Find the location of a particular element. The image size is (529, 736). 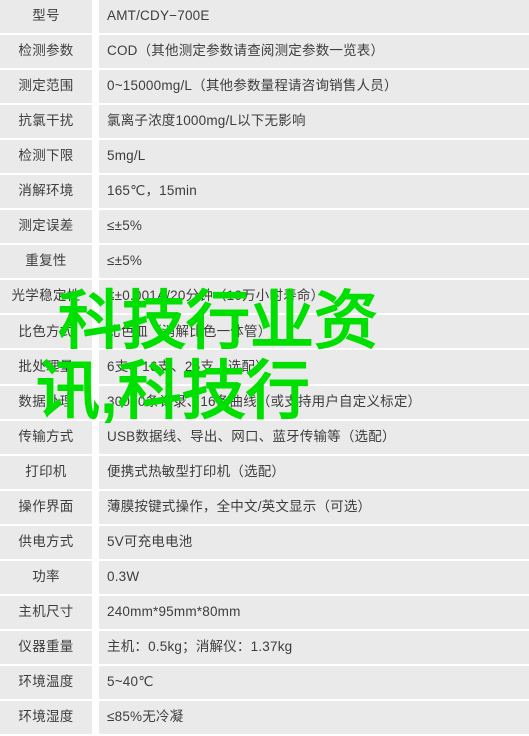

table-row: 仪器重量 主机：0.5kg；消解仪：1.37kg is located at coordinates (264, 648).